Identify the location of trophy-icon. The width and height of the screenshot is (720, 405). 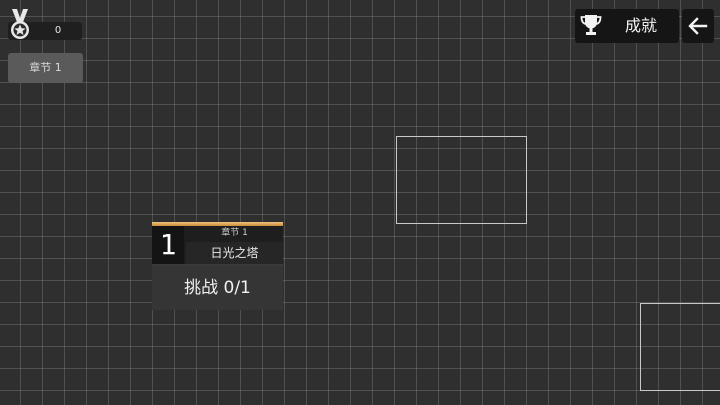
(591, 25).